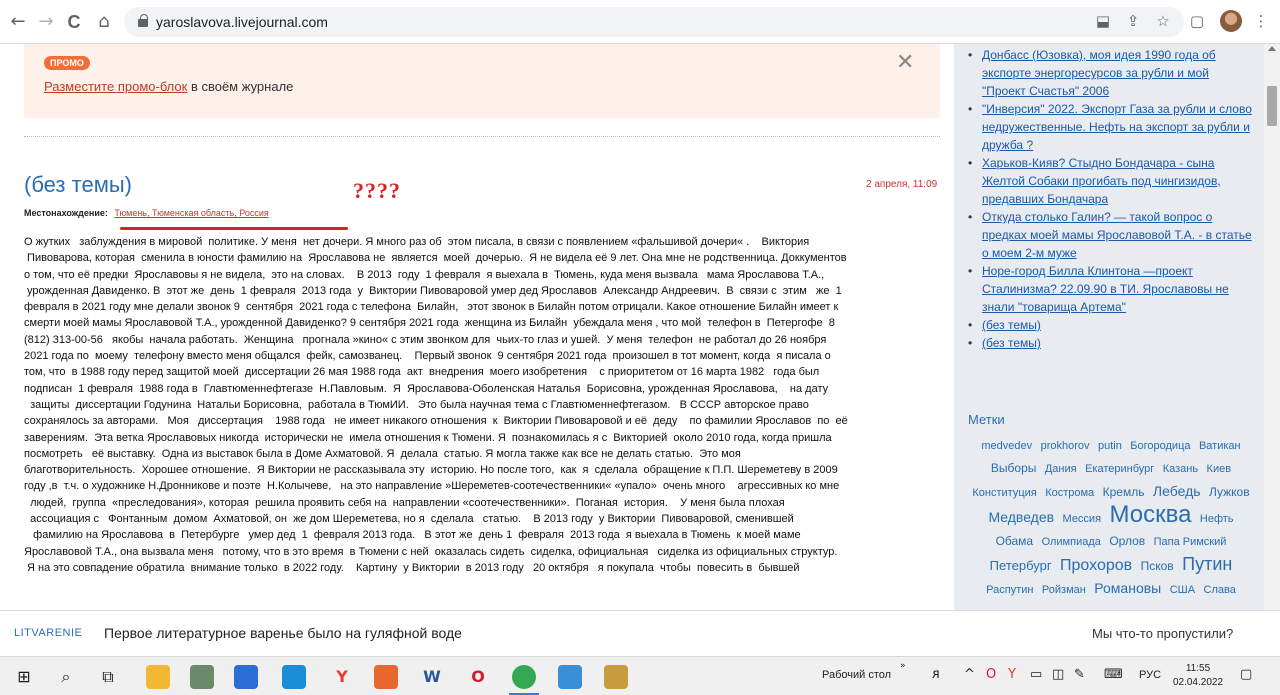  I want to click on address-bar: yaroslavova.livejournal.com, so click(654, 22).